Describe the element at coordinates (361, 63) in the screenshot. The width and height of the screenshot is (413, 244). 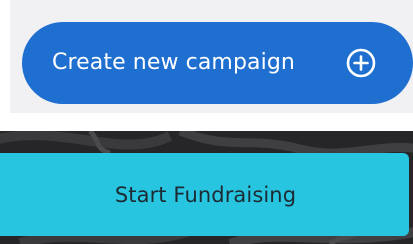
I see `plus-circle-icon` at that location.